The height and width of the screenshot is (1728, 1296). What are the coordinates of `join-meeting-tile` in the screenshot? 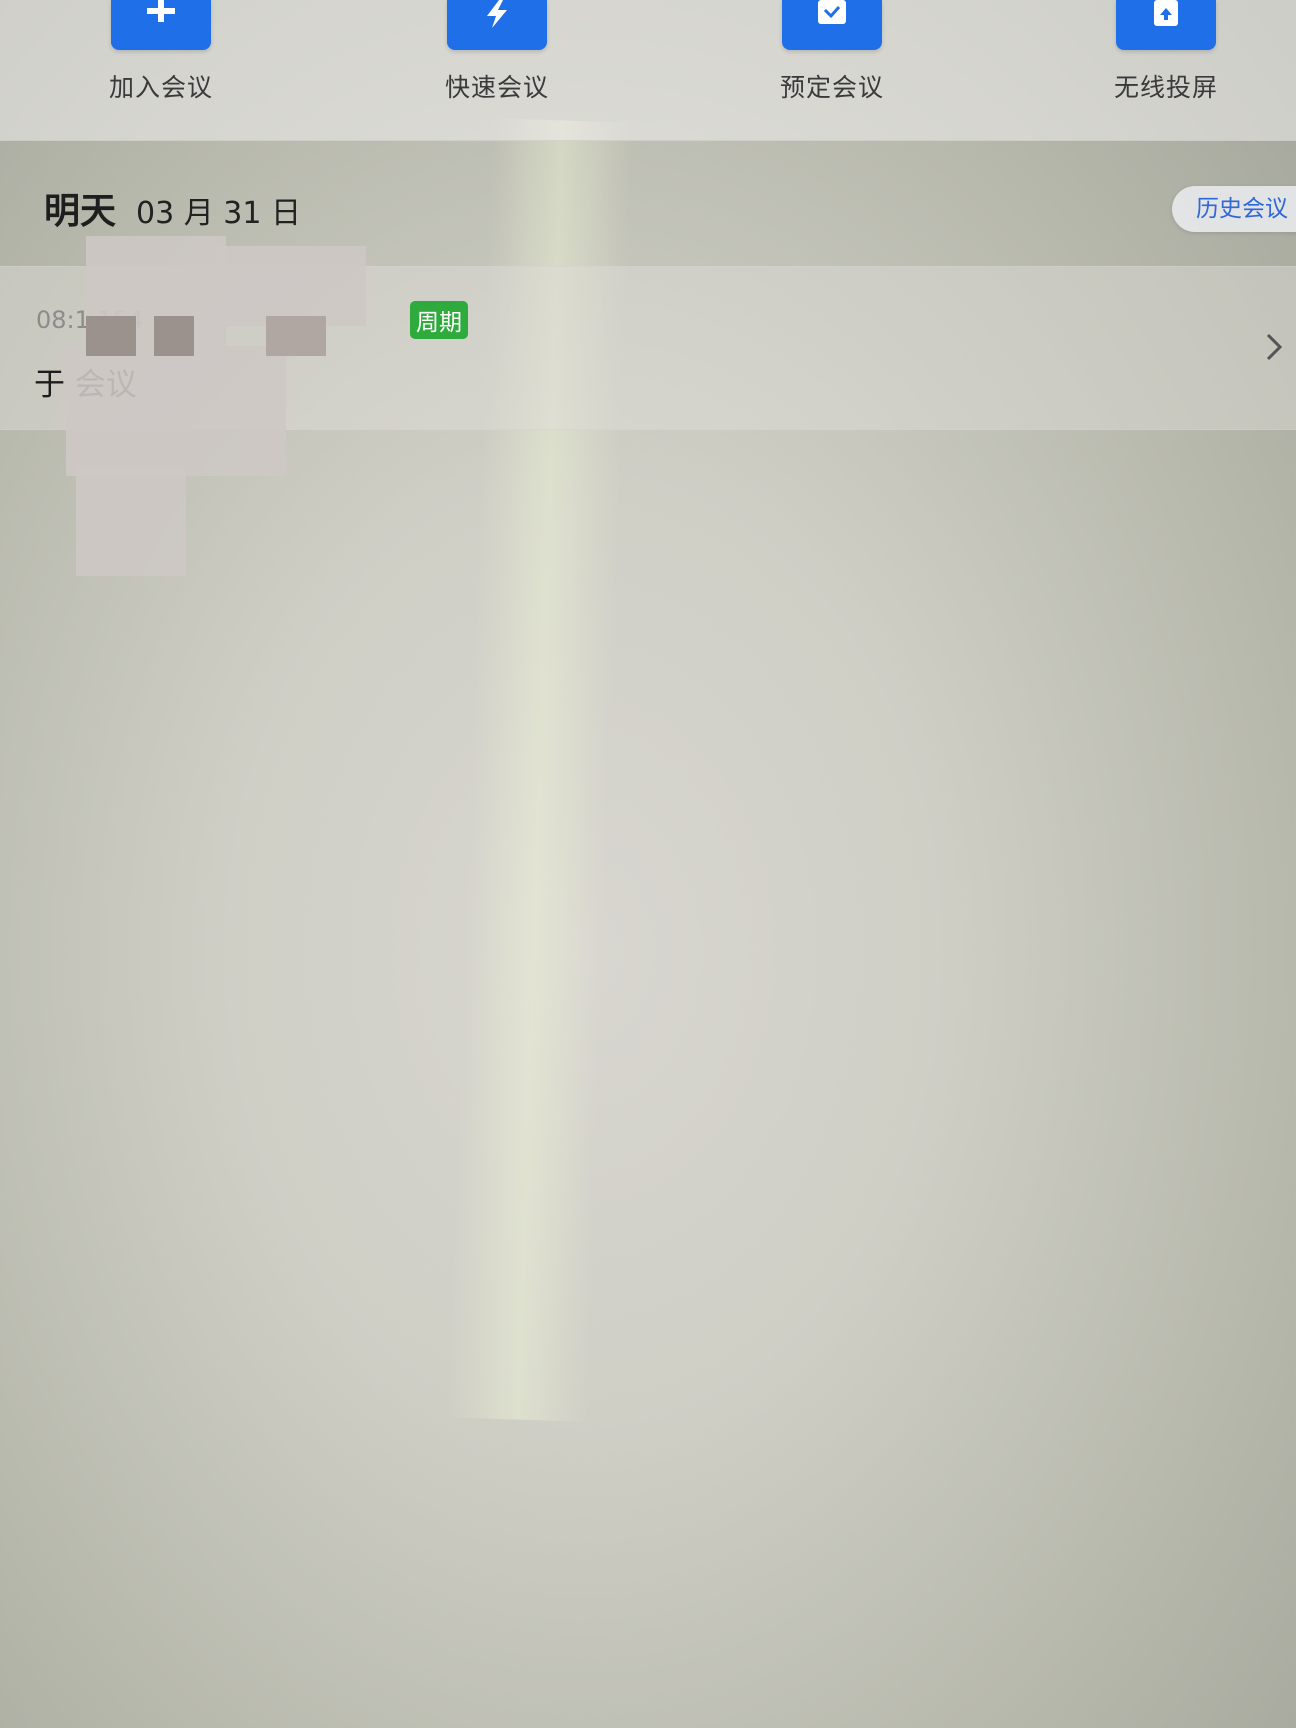 It's located at (161, 25).